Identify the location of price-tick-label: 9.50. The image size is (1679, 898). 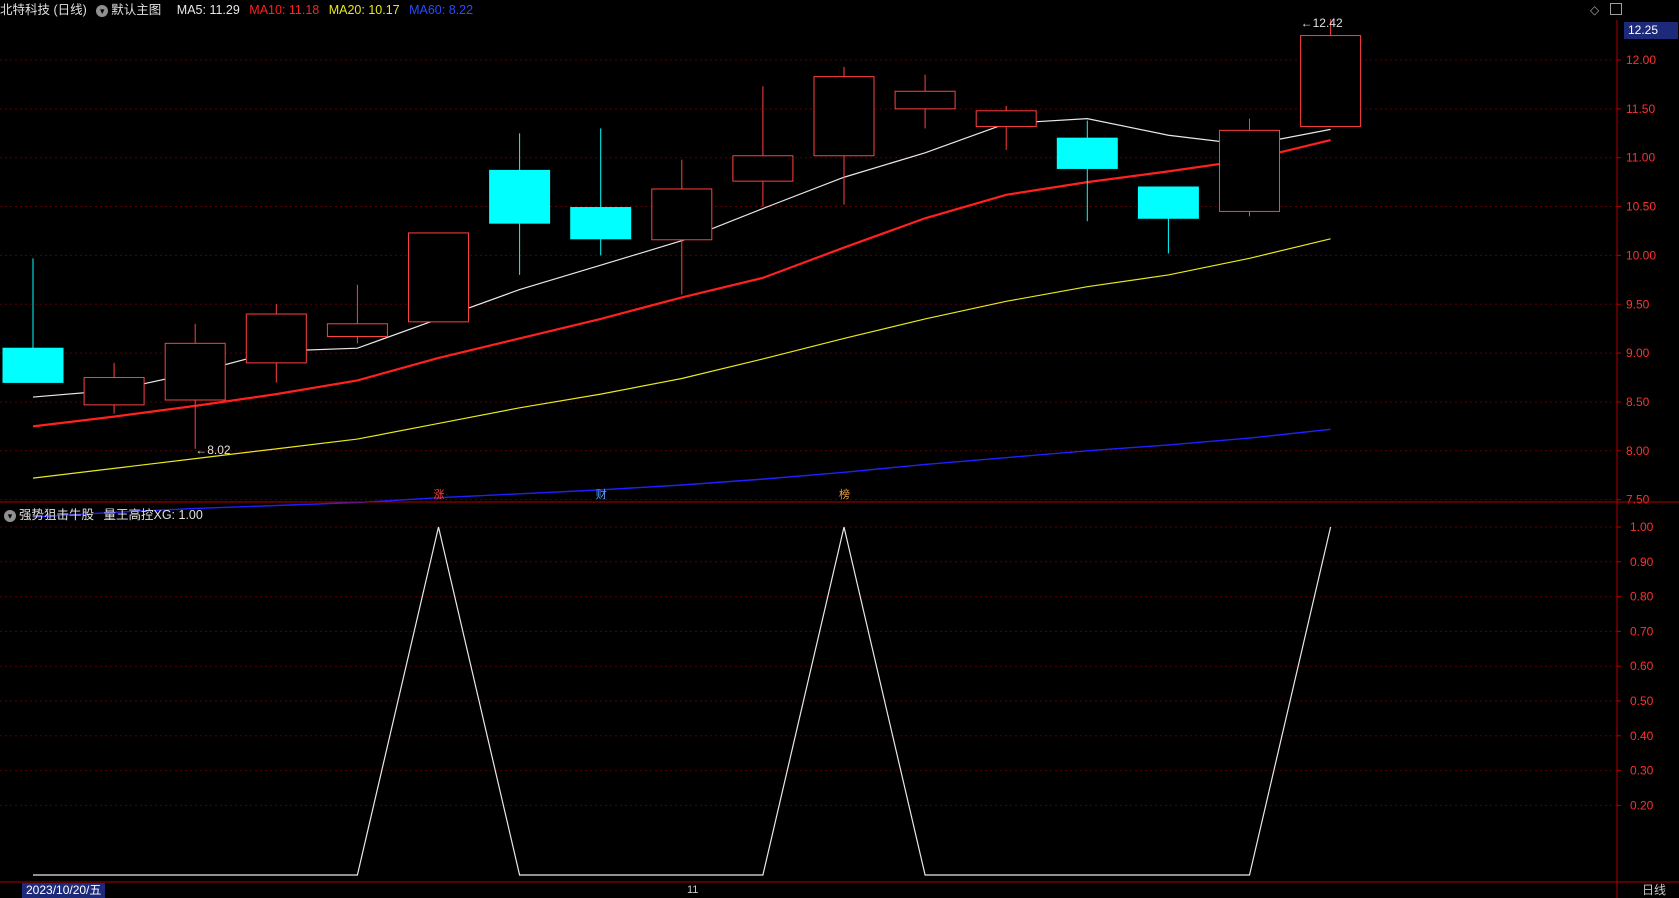
(1638, 304).